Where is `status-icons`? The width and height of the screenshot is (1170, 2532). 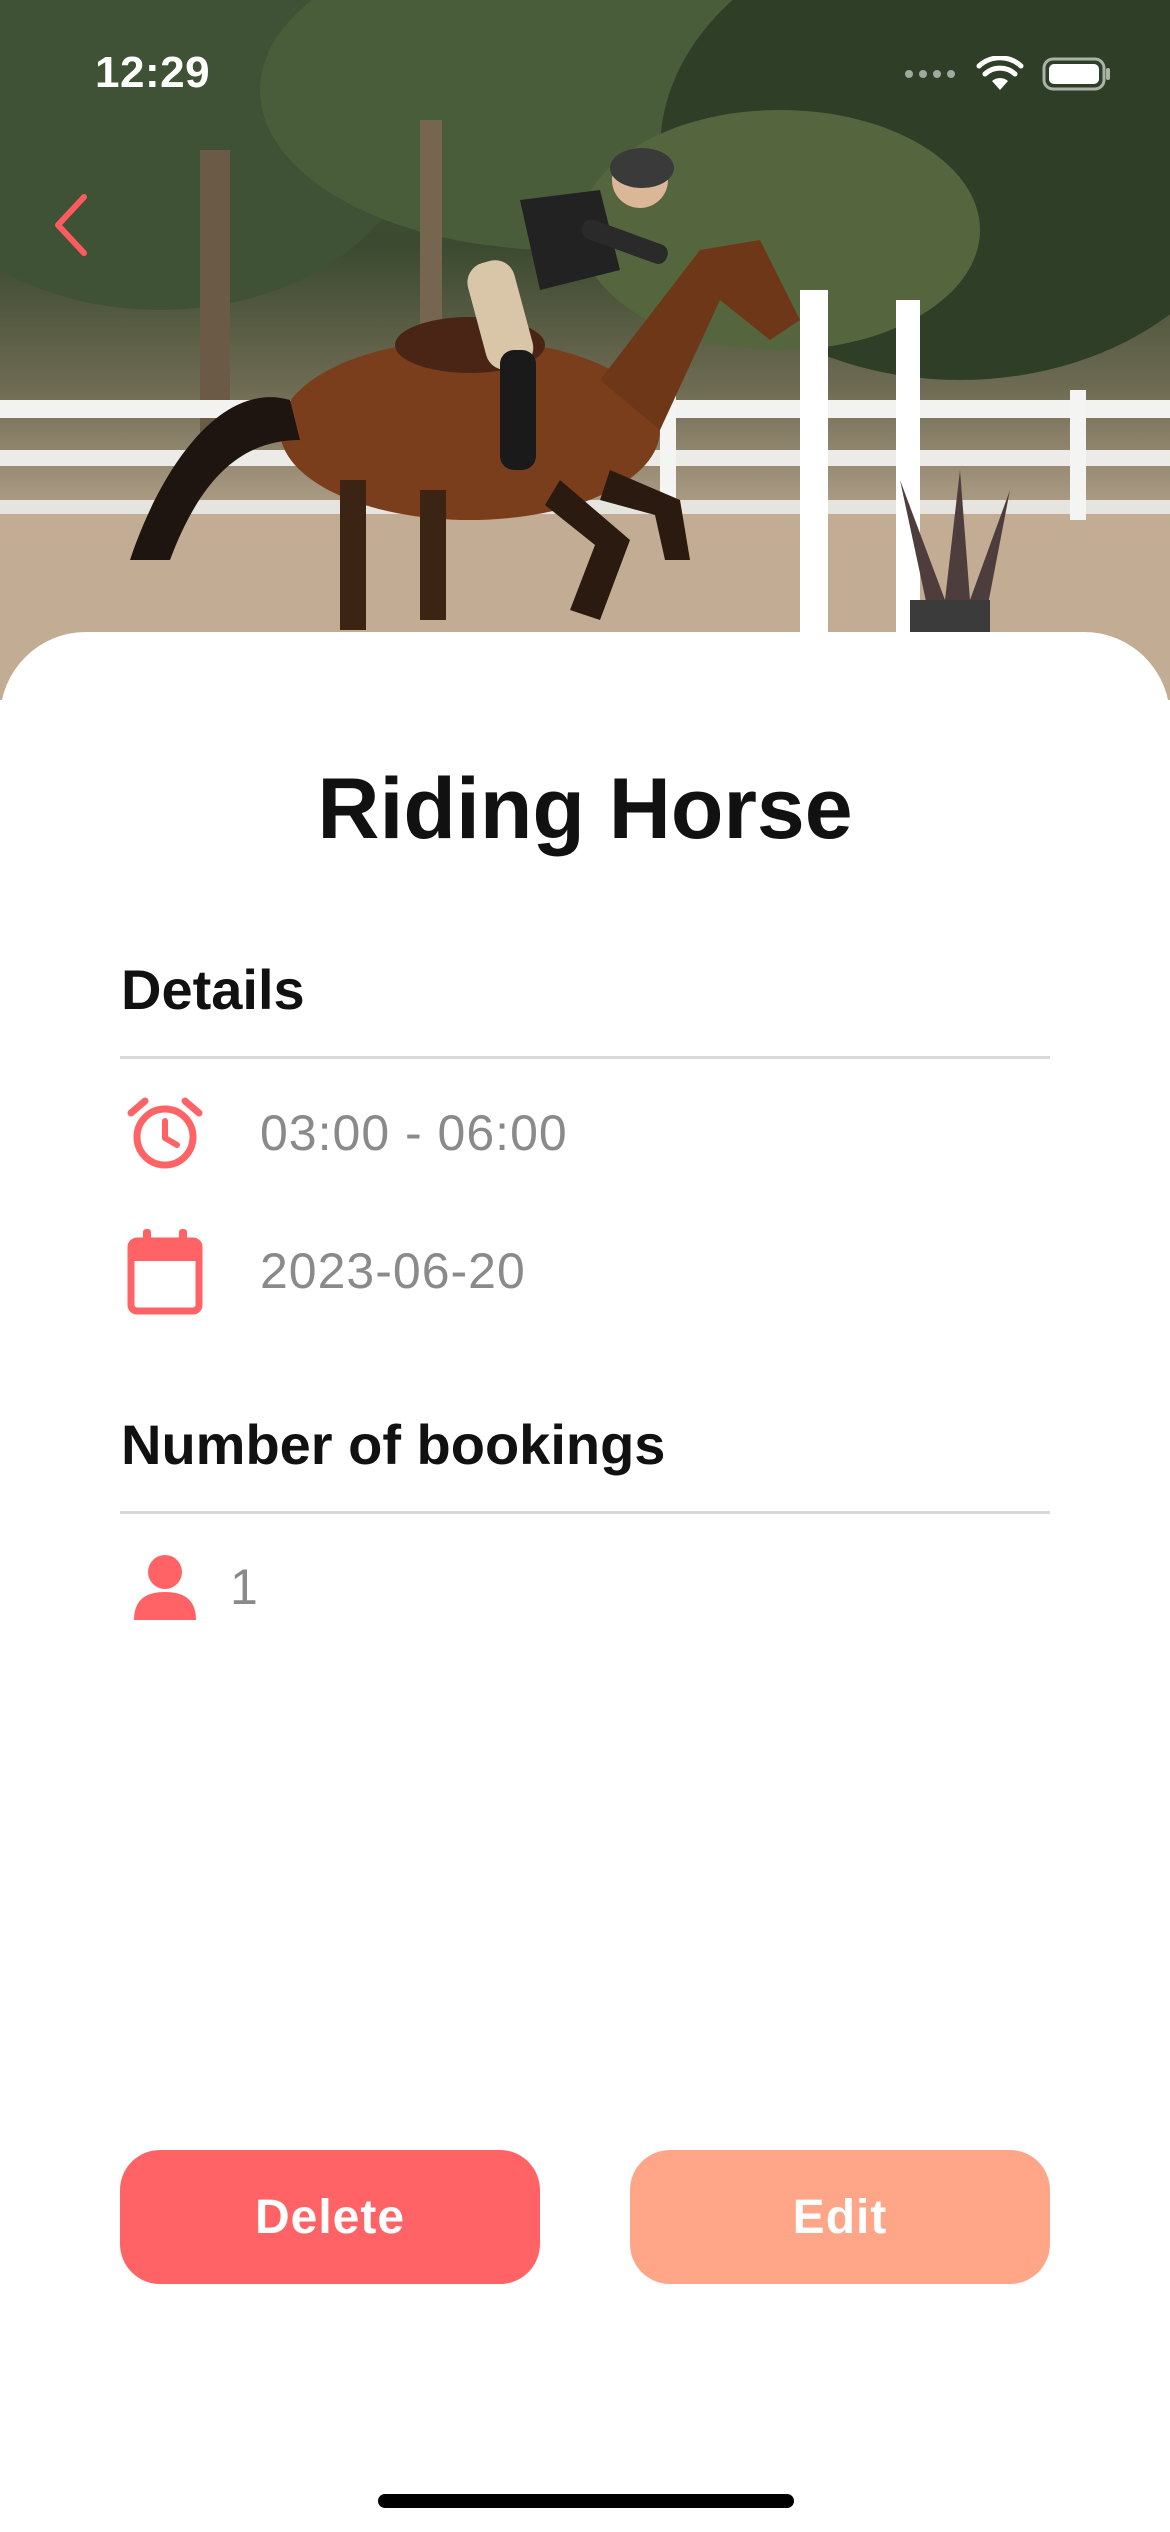 status-icons is located at coordinates (1008, 74).